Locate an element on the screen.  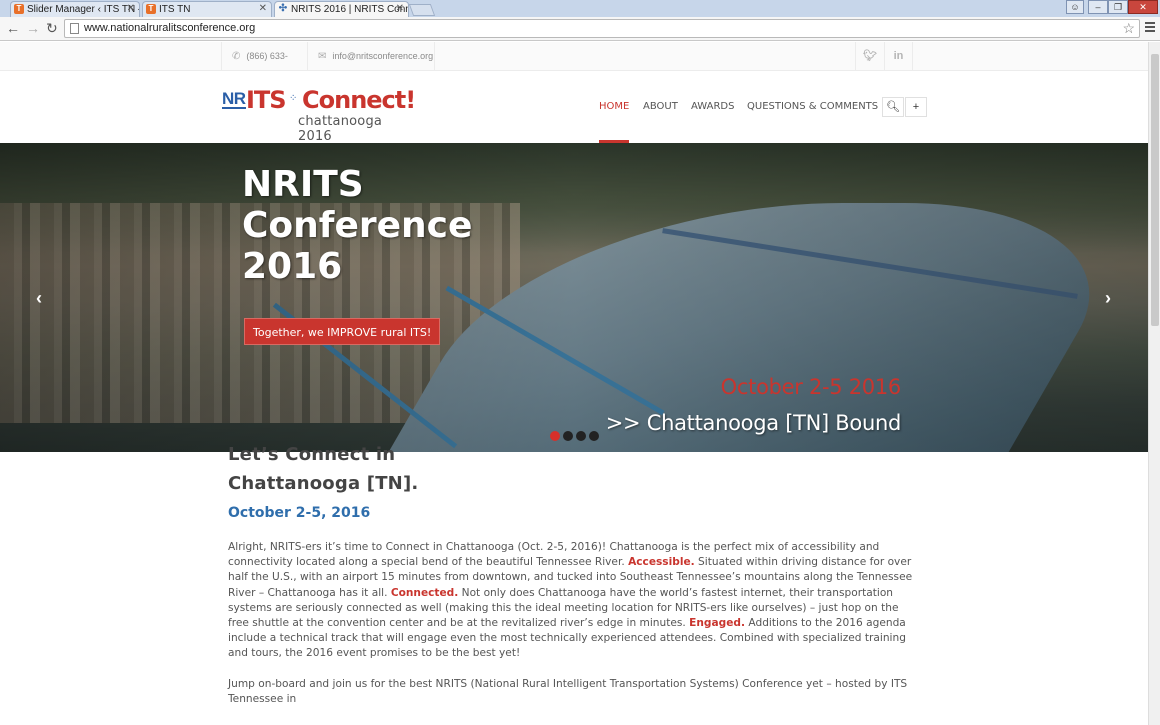
nrits-favicon-icon: ✣ is located at coordinates (283, 8).